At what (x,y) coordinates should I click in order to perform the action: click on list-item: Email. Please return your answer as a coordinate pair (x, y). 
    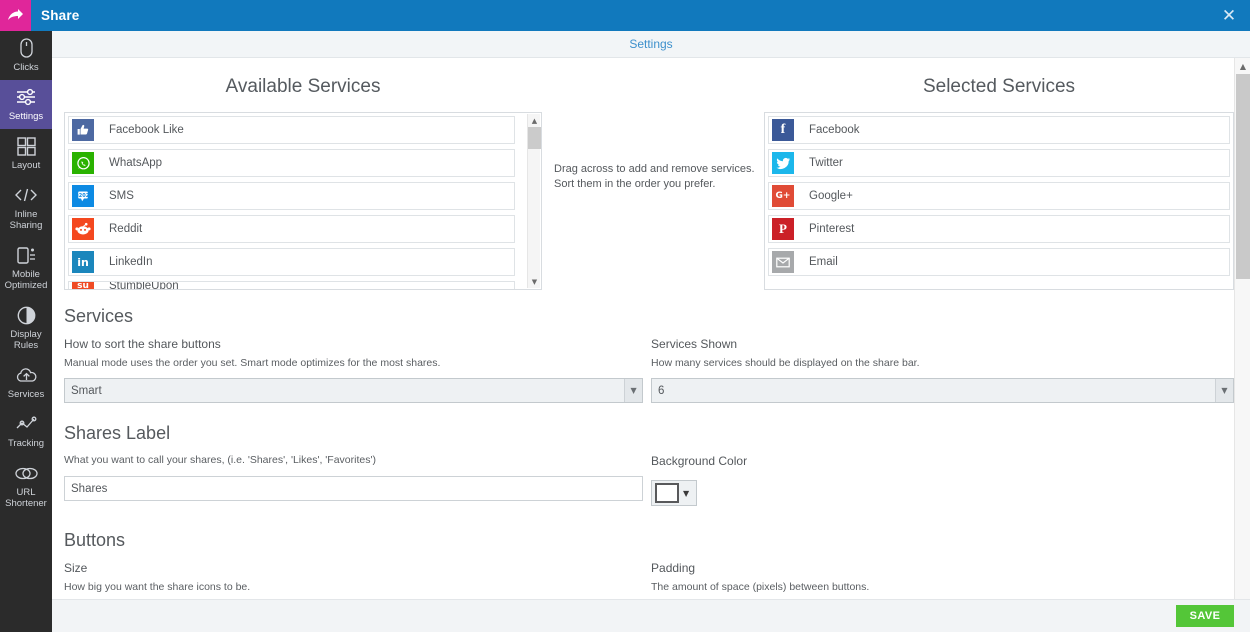
    Looking at the image, I should click on (999, 262).